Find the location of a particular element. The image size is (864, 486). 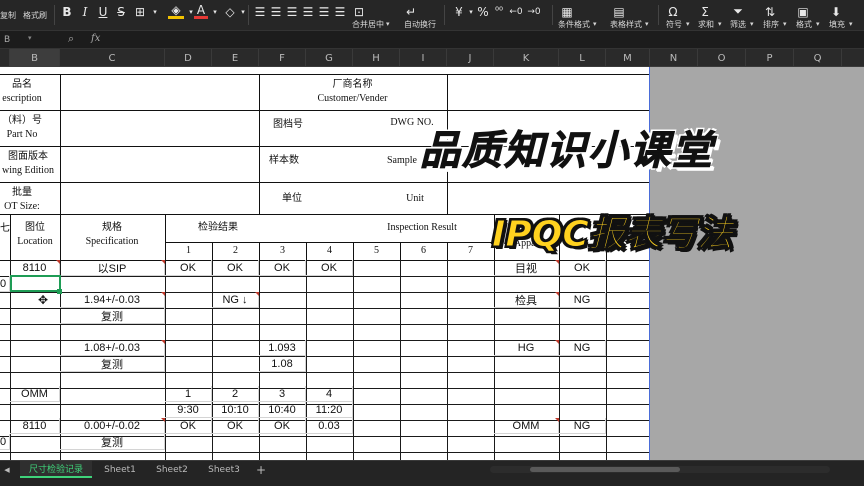

increase-decimal-icon: ←0 is located at coordinates (516, 11).